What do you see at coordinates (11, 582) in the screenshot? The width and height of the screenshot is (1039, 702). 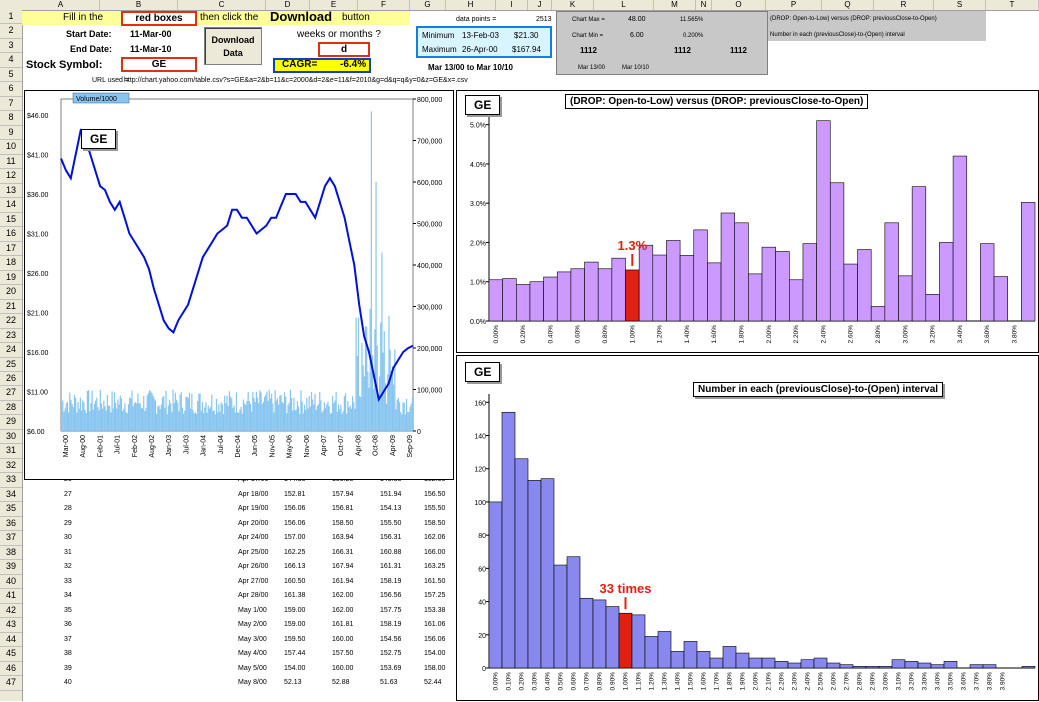 I see `row-header-40: 40` at bounding box center [11, 582].